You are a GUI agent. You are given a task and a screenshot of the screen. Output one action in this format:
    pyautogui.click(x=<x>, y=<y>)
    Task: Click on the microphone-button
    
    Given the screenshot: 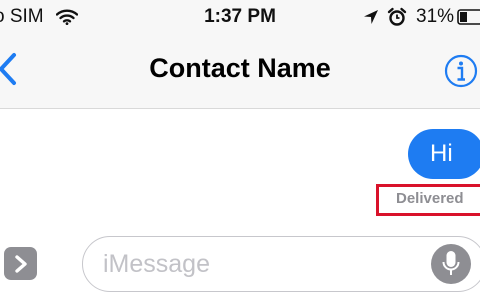 What is the action you would take?
    pyautogui.click(x=451, y=264)
    